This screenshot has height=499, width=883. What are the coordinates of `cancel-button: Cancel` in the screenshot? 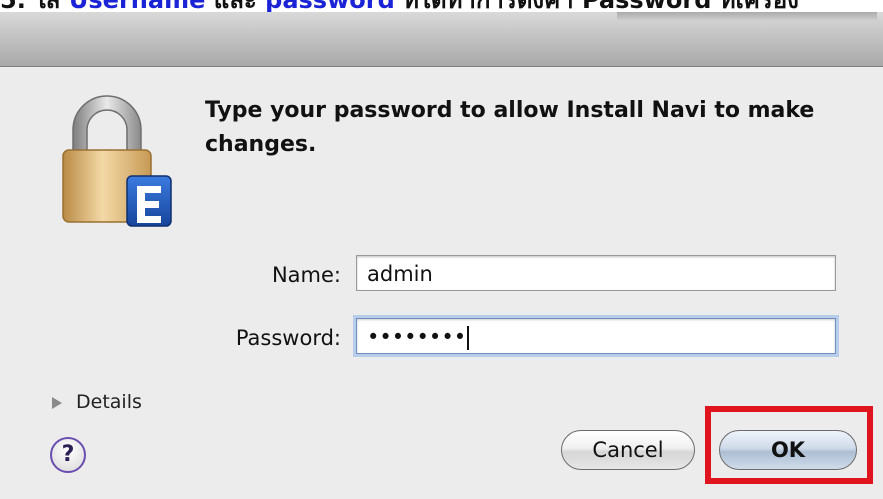 It's located at (628, 450).